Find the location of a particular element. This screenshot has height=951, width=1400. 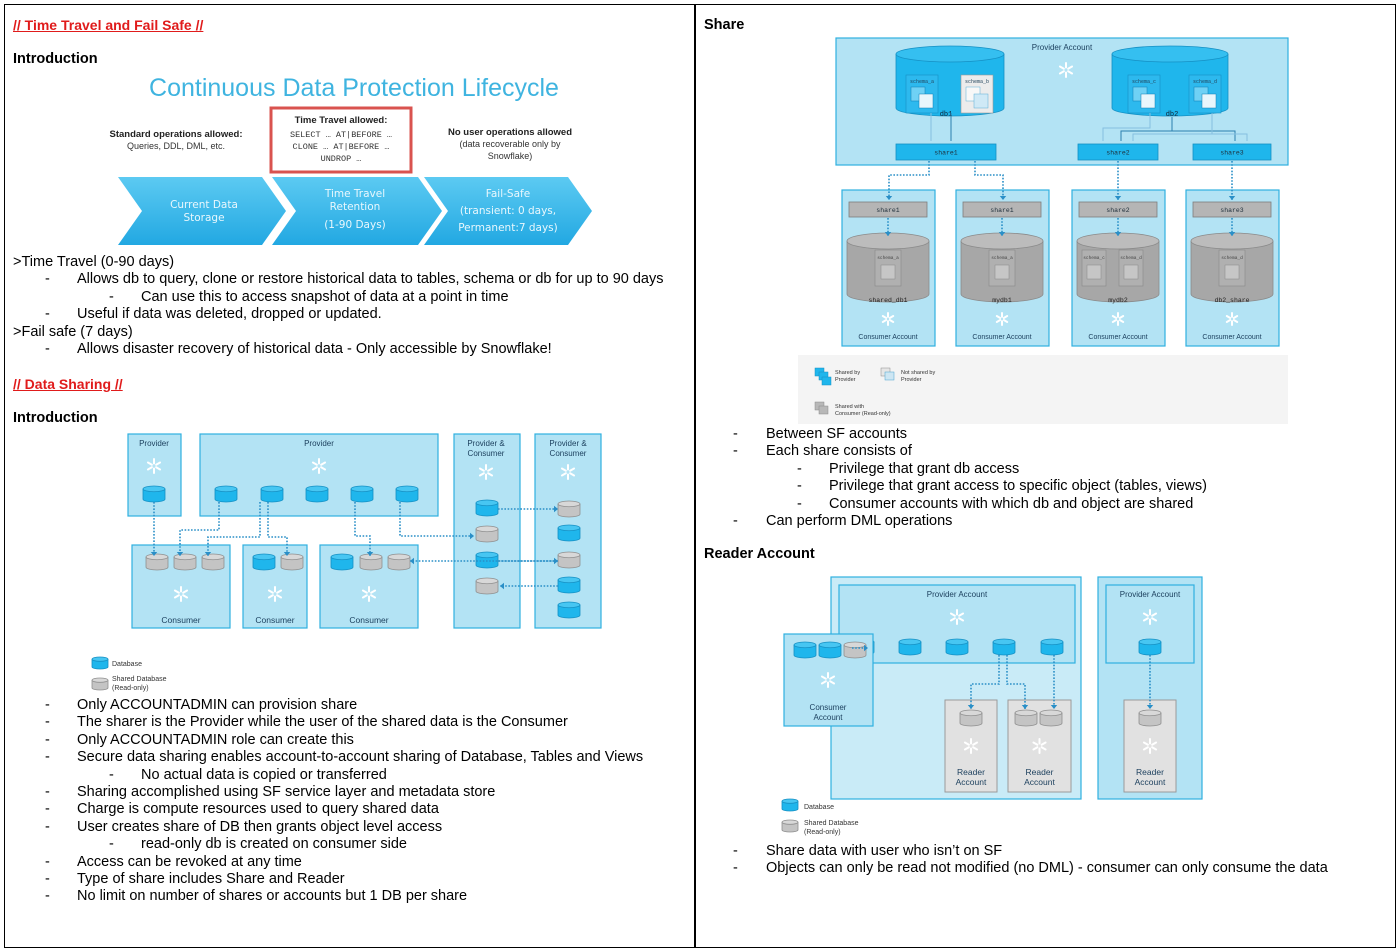

list-item-text: Can perform DML operations is located at coordinates (859, 521).